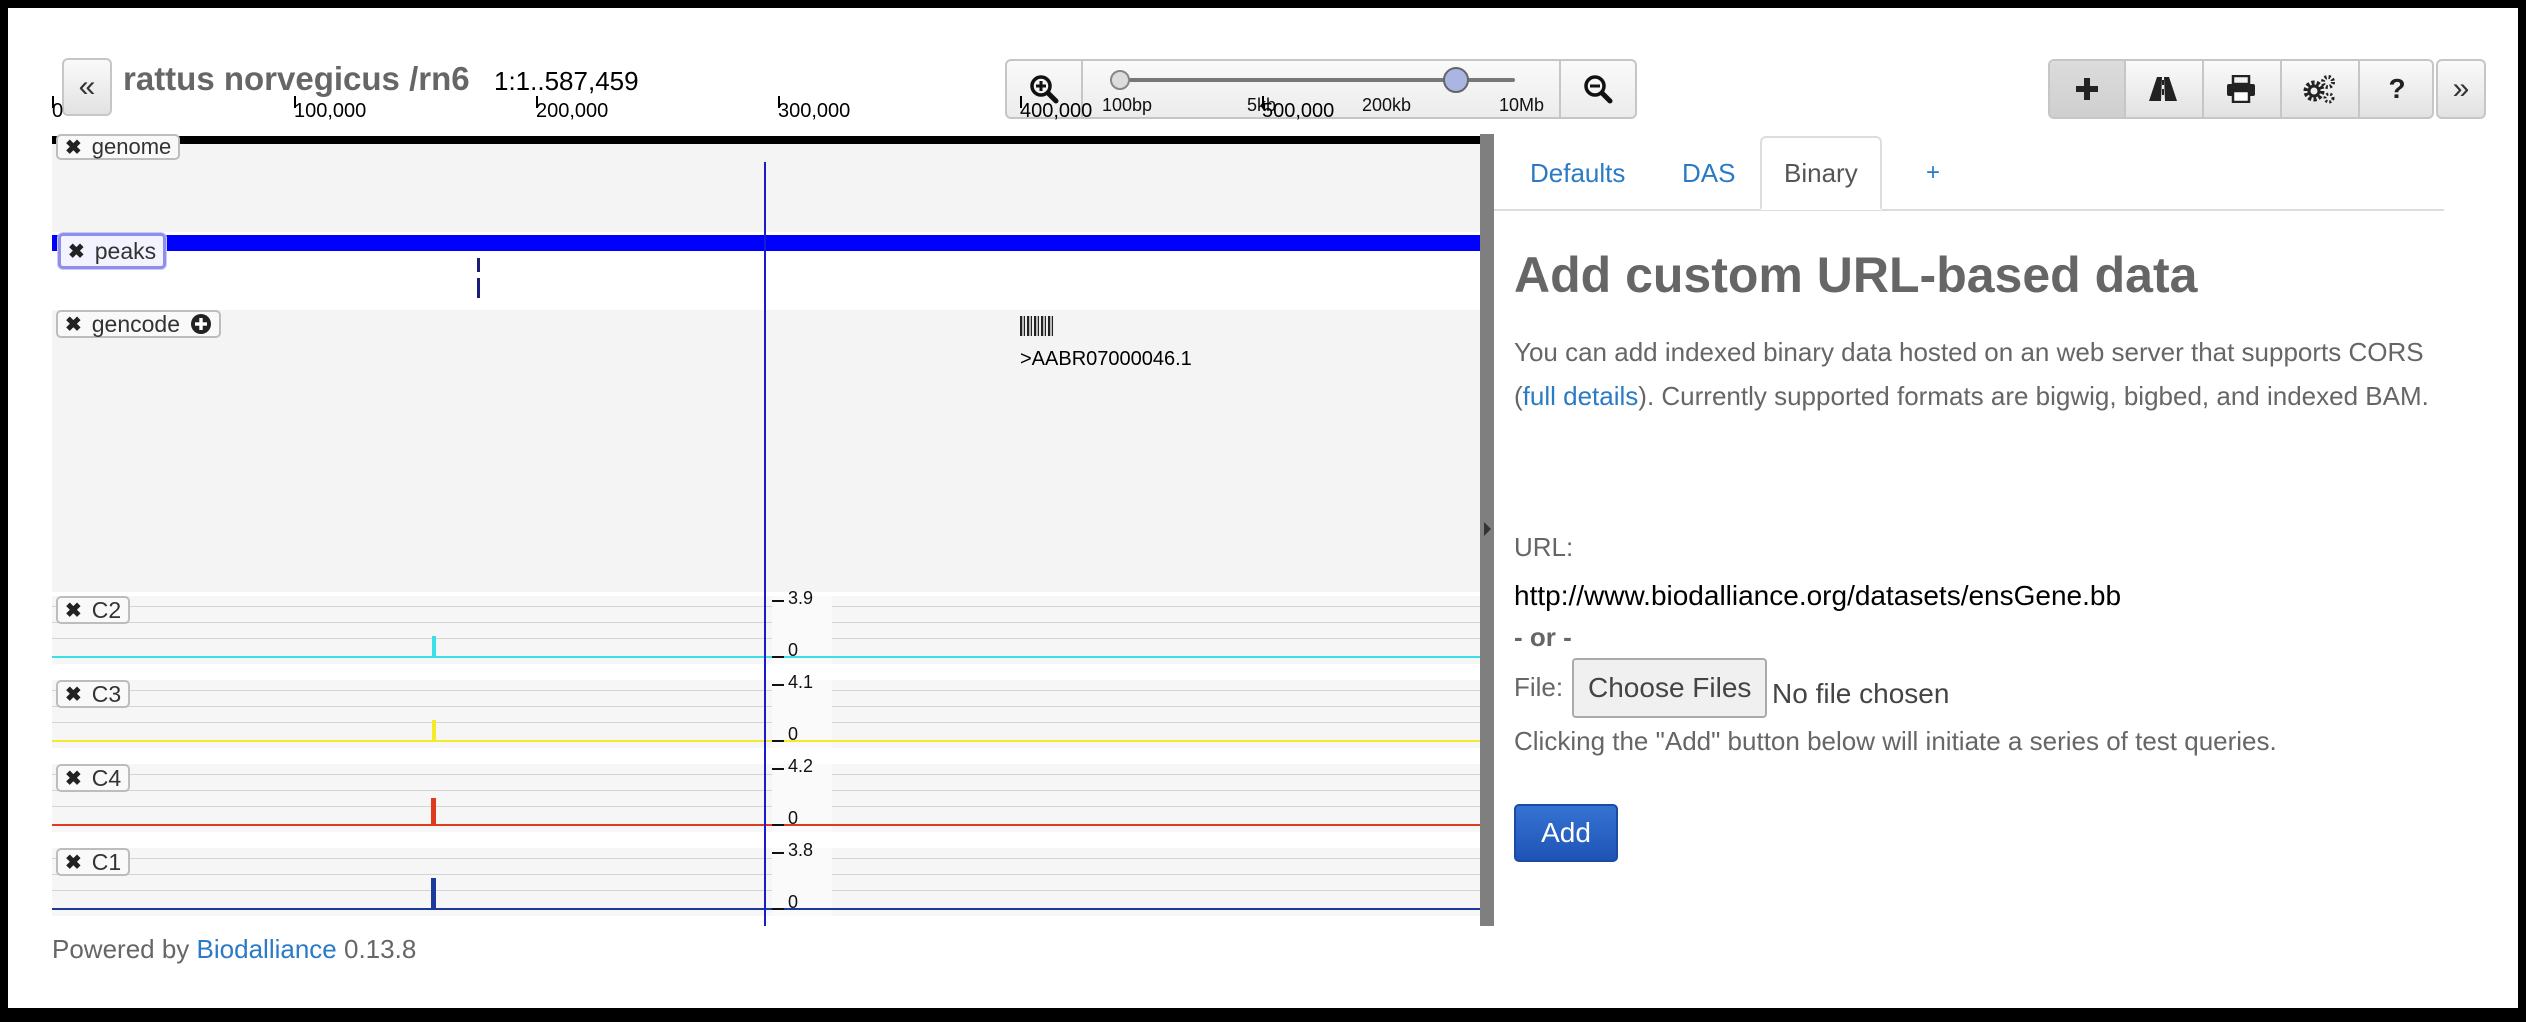 The width and height of the screenshot is (2526, 1022). I want to click on scale-max: 3.9, so click(801, 598).